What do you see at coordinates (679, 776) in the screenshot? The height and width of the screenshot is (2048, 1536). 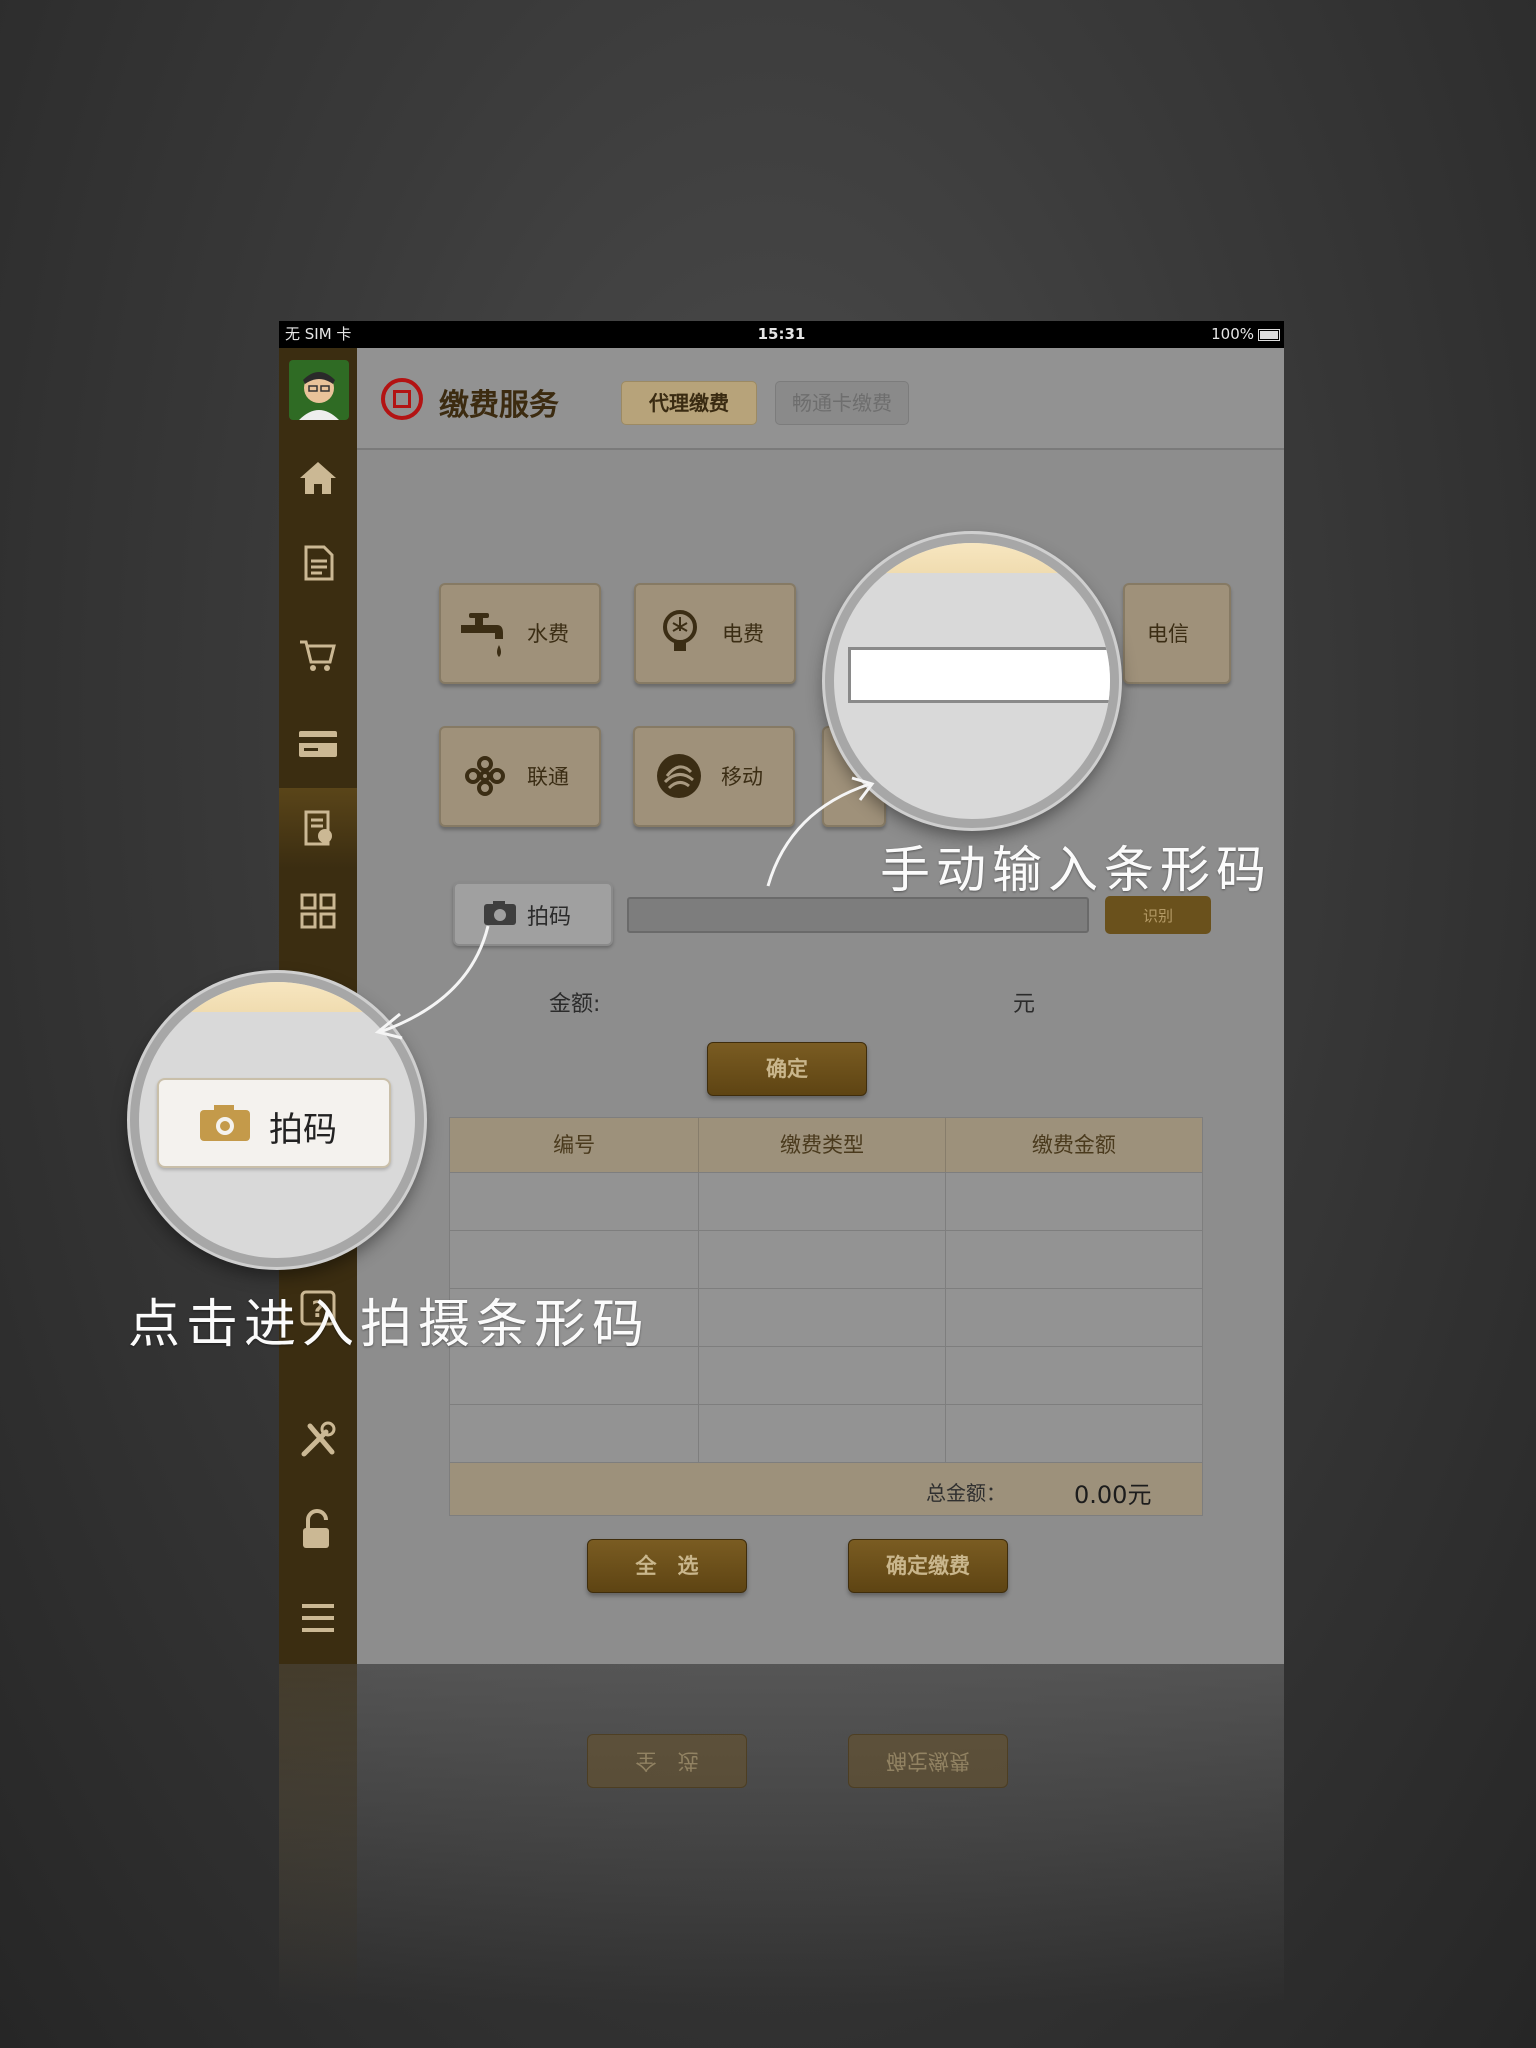 I see `mobile-icon` at bounding box center [679, 776].